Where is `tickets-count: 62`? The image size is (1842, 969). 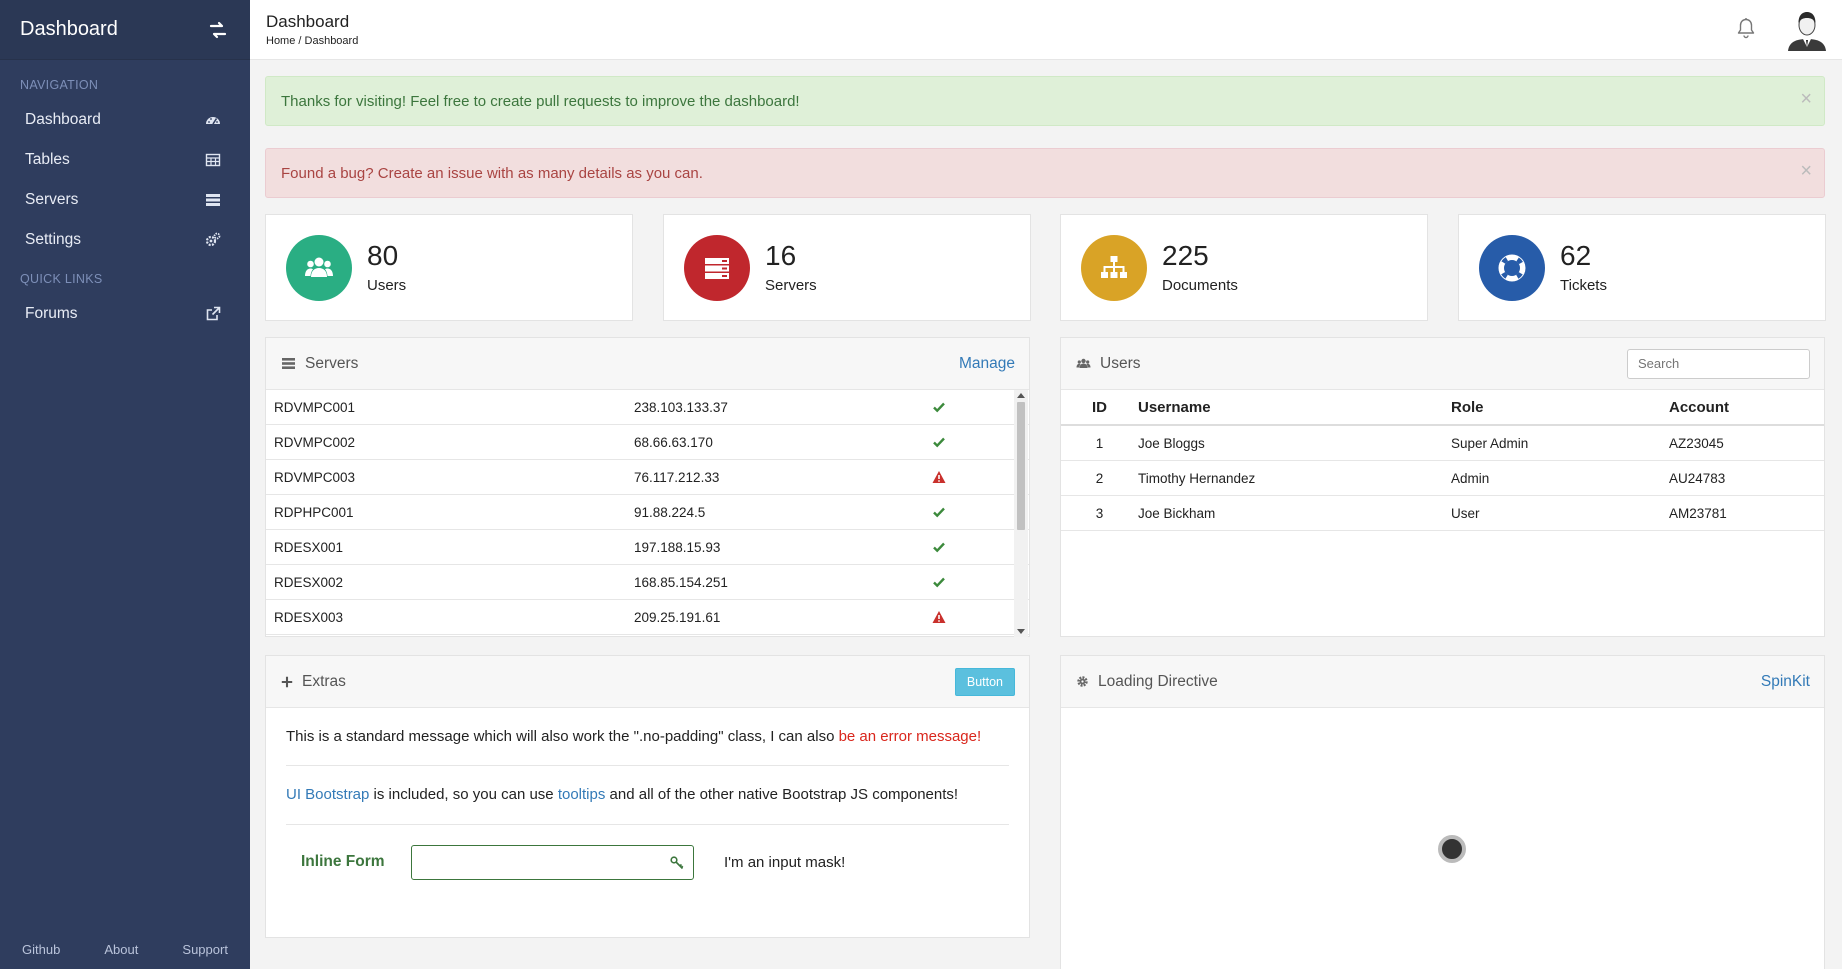
tickets-count: 62 is located at coordinates (1576, 255).